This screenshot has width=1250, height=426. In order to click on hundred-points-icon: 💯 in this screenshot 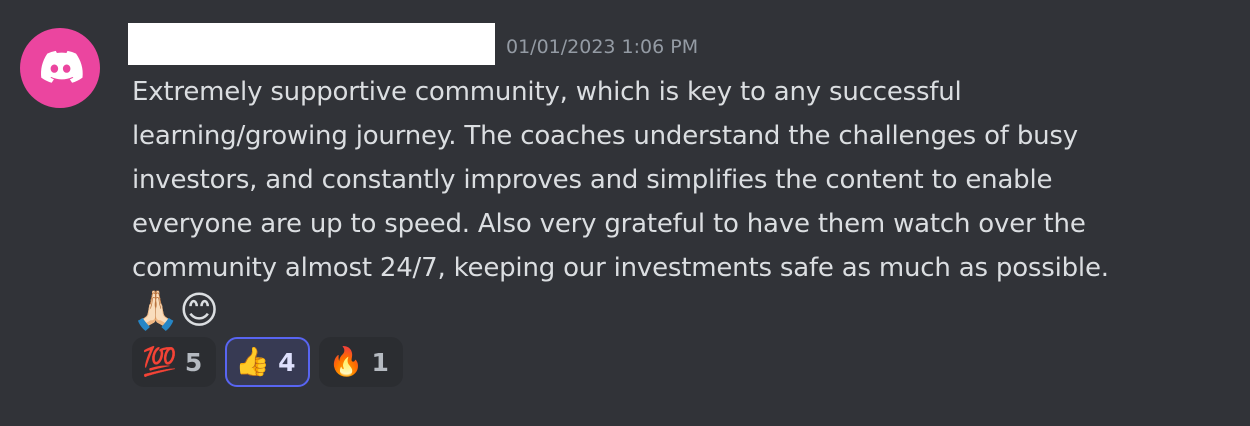, I will do `click(159, 361)`.